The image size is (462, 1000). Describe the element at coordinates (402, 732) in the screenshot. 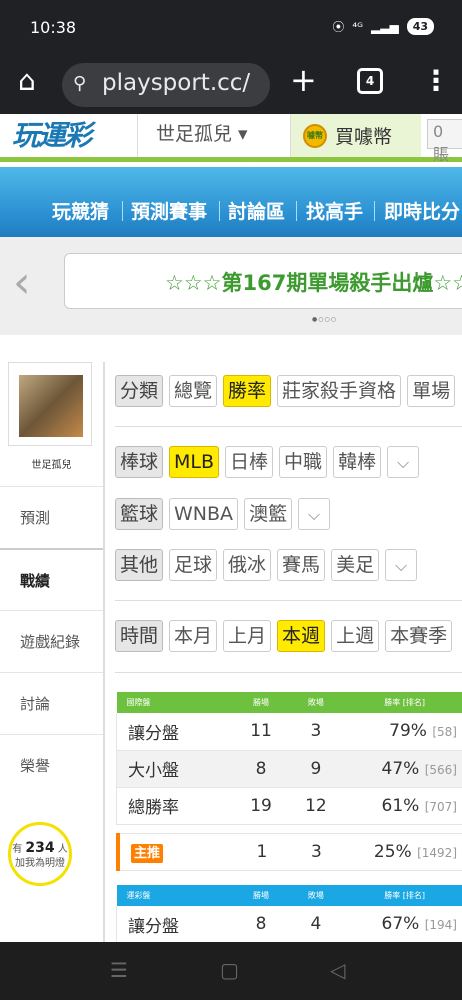

I see `rate-cell: 79% [58]` at that location.